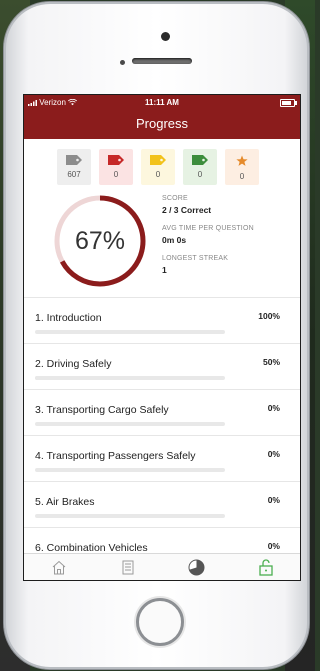  What do you see at coordinates (162, 367) in the screenshot?
I see `chapter-row: 2. Driving Safely 50%` at bounding box center [162, 367].